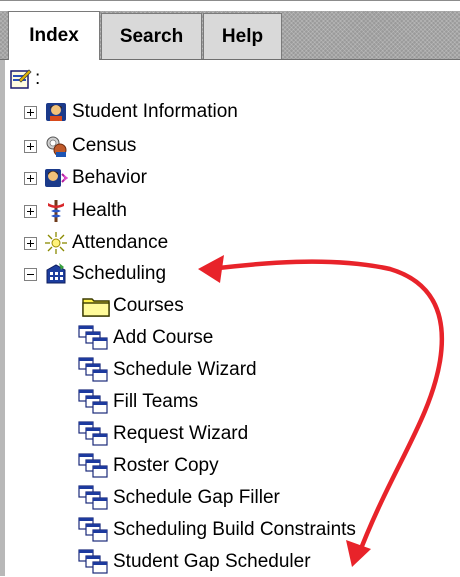 The image size is (460, 577). I want to click on tree-item-scheduling: Scheduling, so click(95, 274).